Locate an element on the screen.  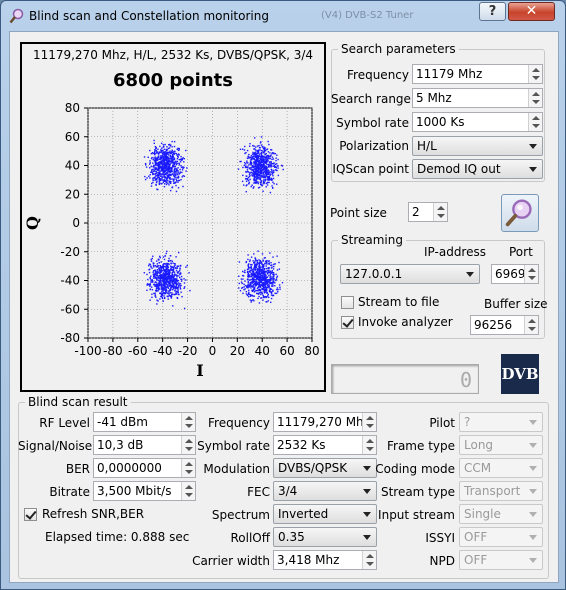
symbol-rate-spinner is located at coordinates (535, 122).